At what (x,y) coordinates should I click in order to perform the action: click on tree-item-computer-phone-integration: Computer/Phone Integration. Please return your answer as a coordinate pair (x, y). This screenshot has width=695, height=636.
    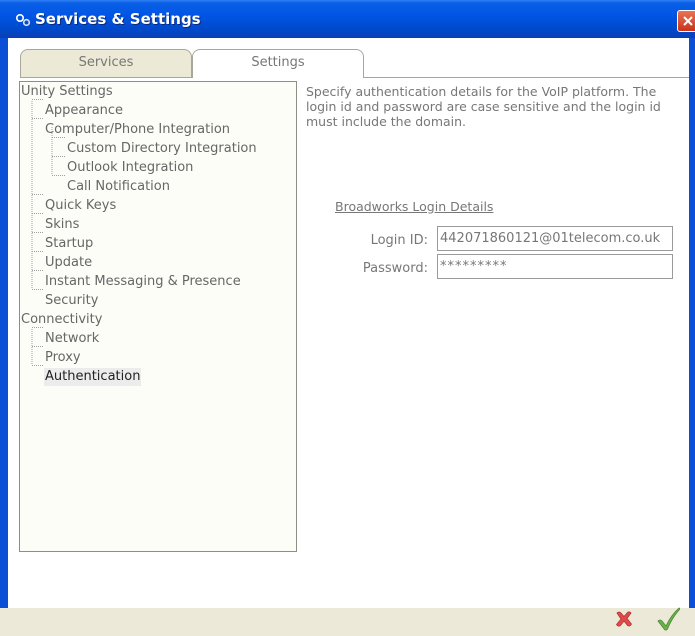
    Looking at the image, I should click on (137, 130).